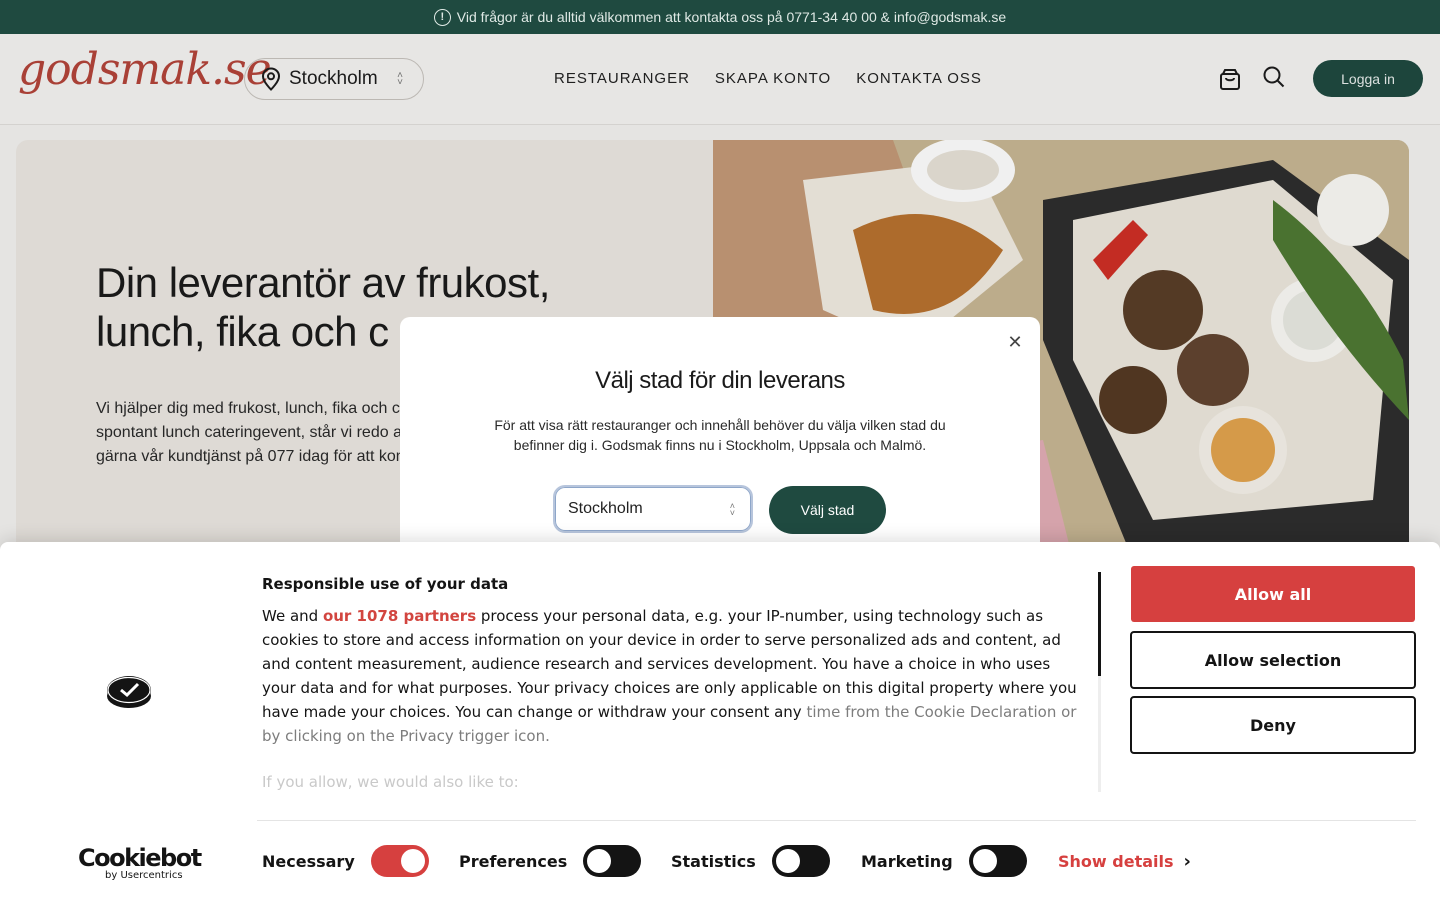 This screenshot has height=900, width=1440. Describe the element at coordinates (1187, 861) in the screenshot. I see `chevron-right-icon: ›` at that location.